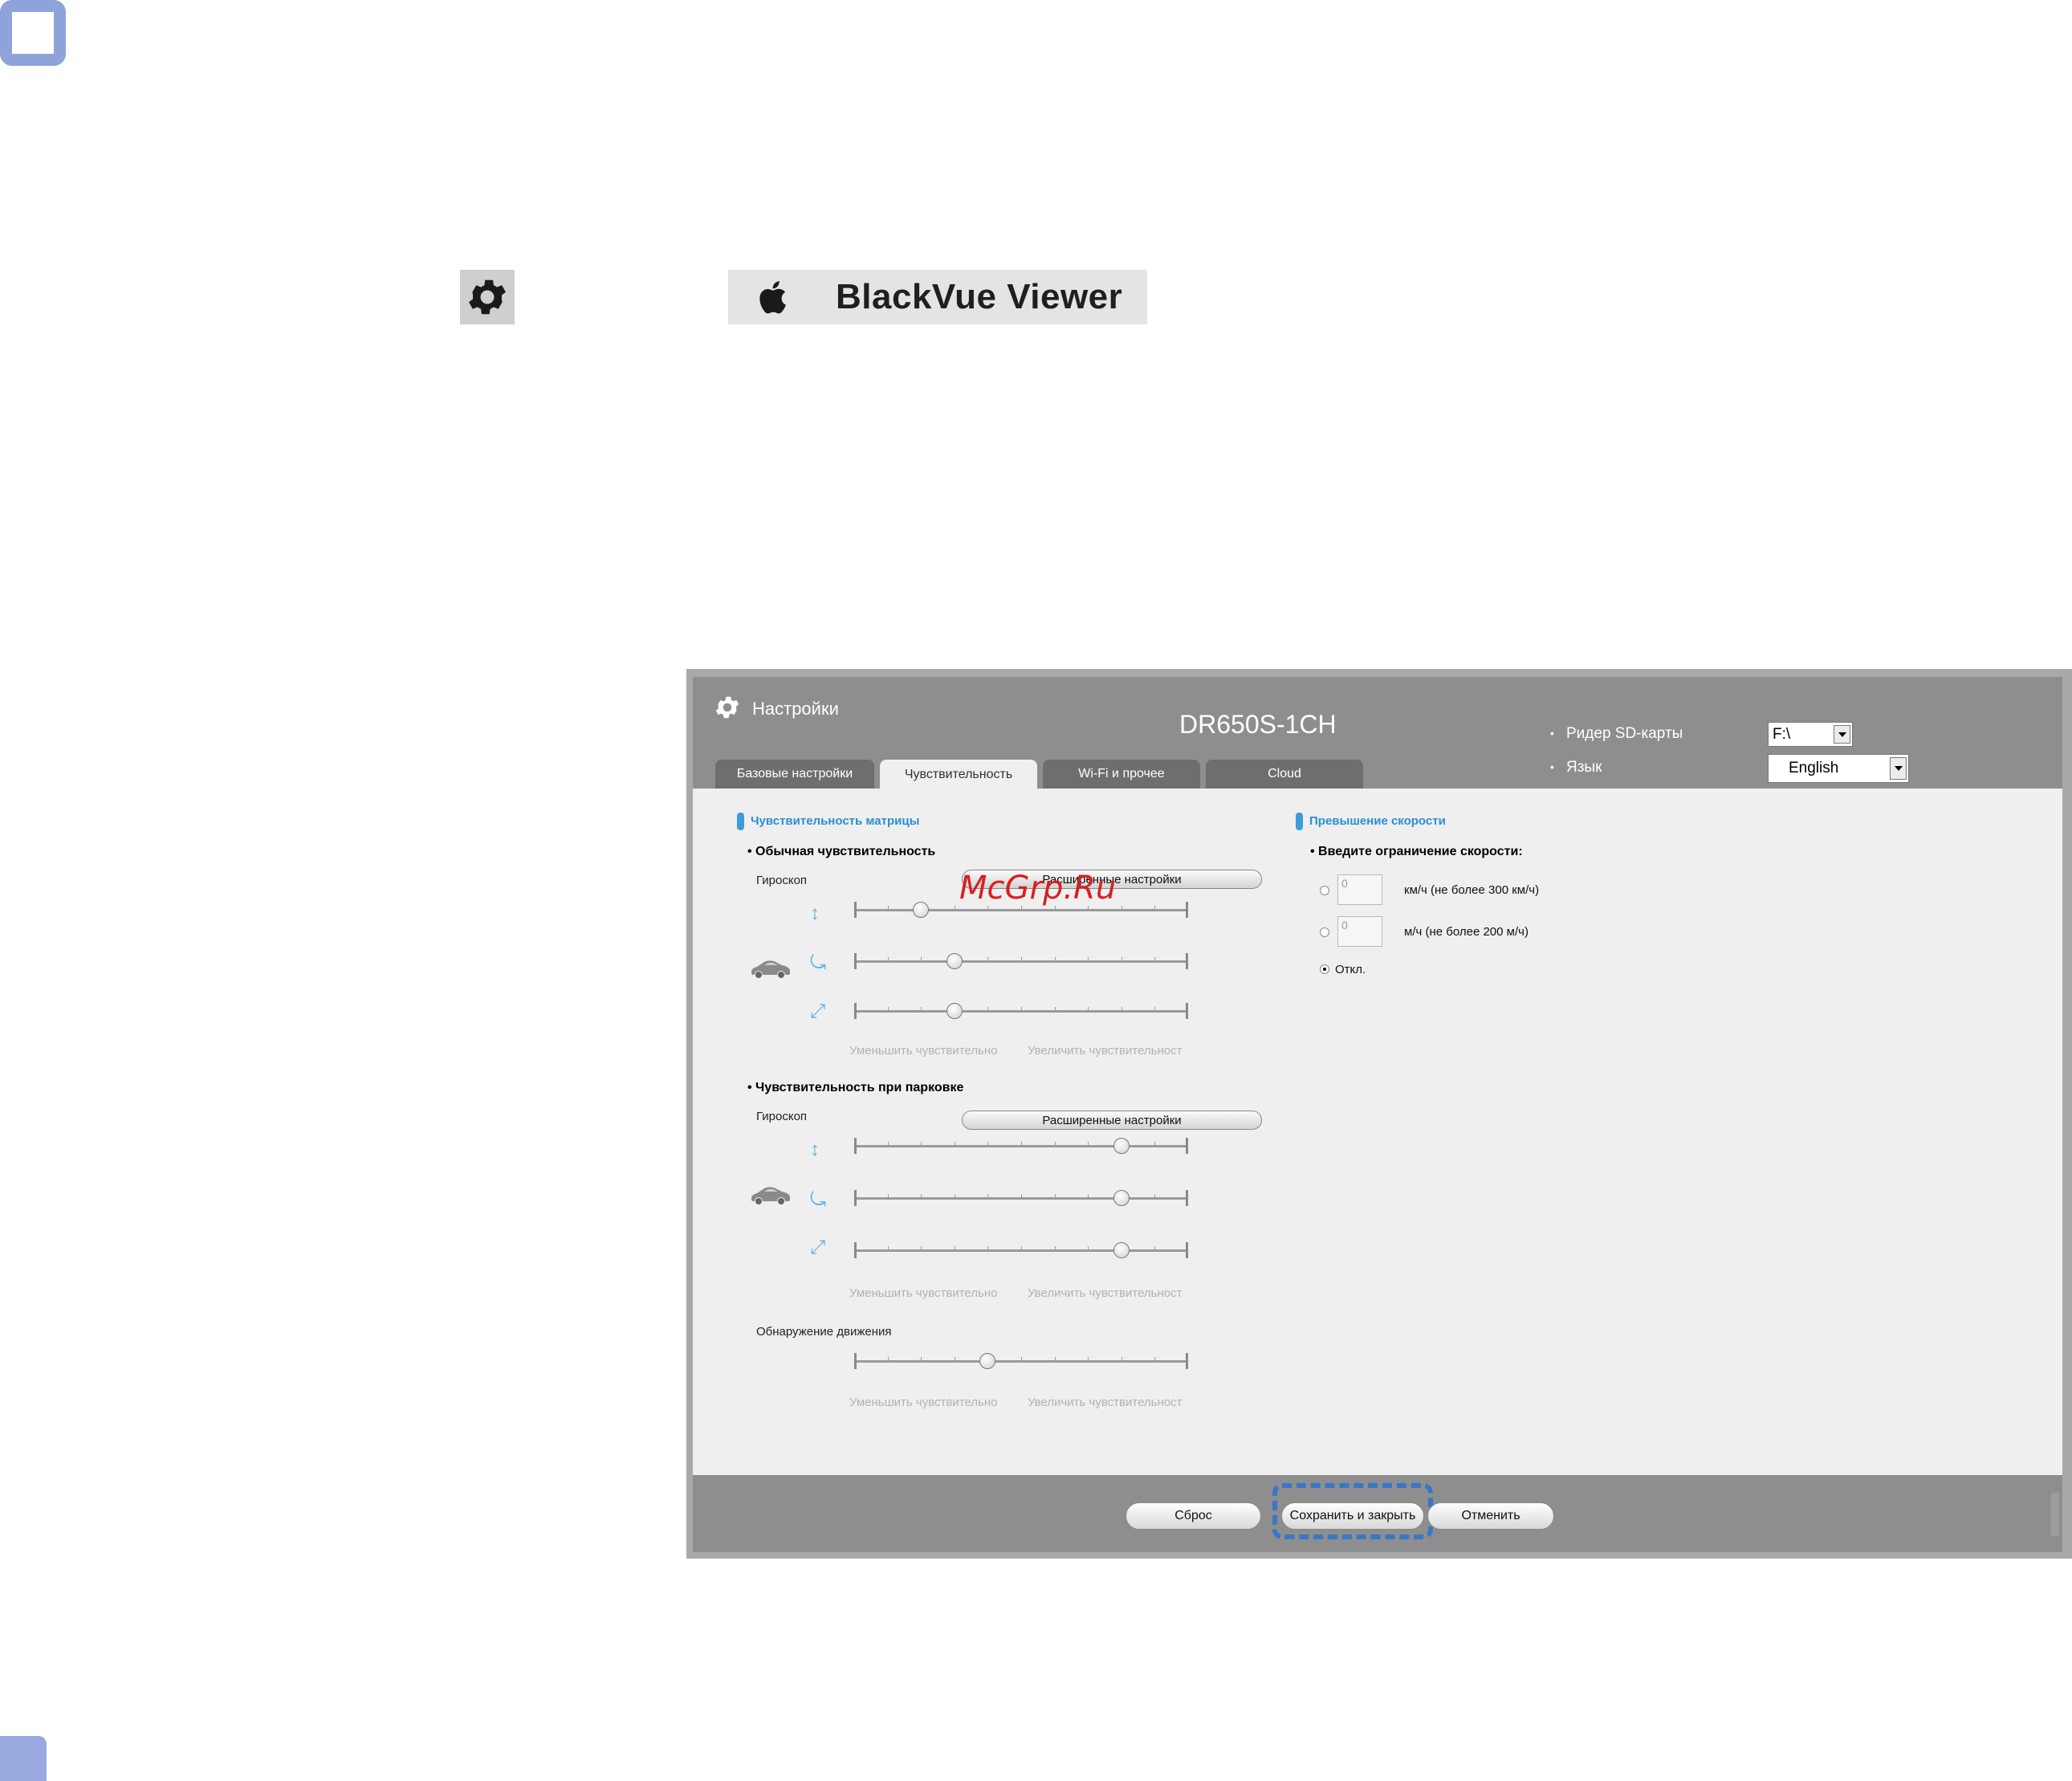 This screenshot has height=1781, width=2072. Describe the element at coordinates (1324, 969) in the screenshot. I see `radio-off` at that location.